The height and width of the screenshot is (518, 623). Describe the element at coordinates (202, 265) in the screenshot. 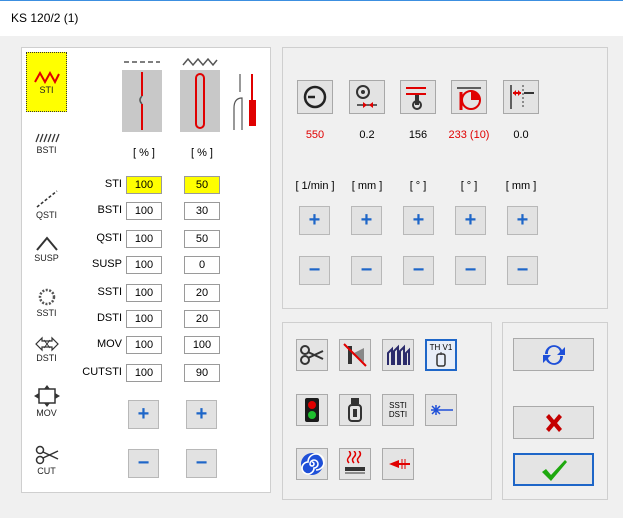

I see `row-value-2: 0` at that location.